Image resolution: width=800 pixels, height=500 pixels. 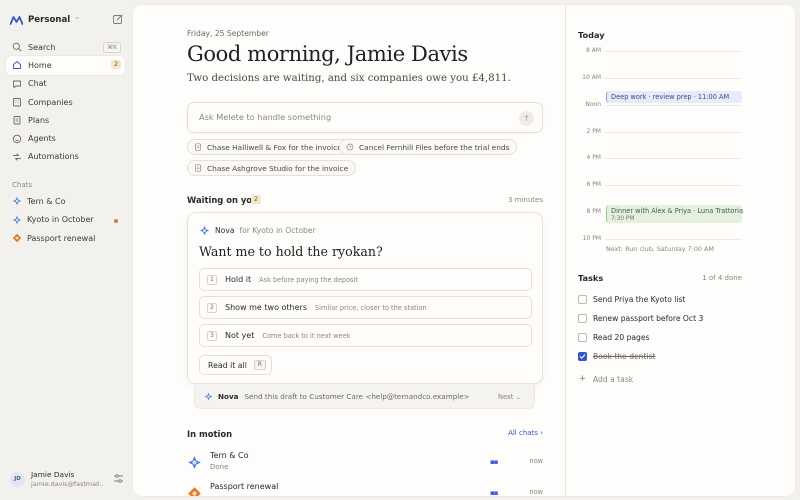 What do you see at coordinates (65, 65) in the screenshot?
I see `sidebar-item-home: Home 2` at bounding box center [65, 65].